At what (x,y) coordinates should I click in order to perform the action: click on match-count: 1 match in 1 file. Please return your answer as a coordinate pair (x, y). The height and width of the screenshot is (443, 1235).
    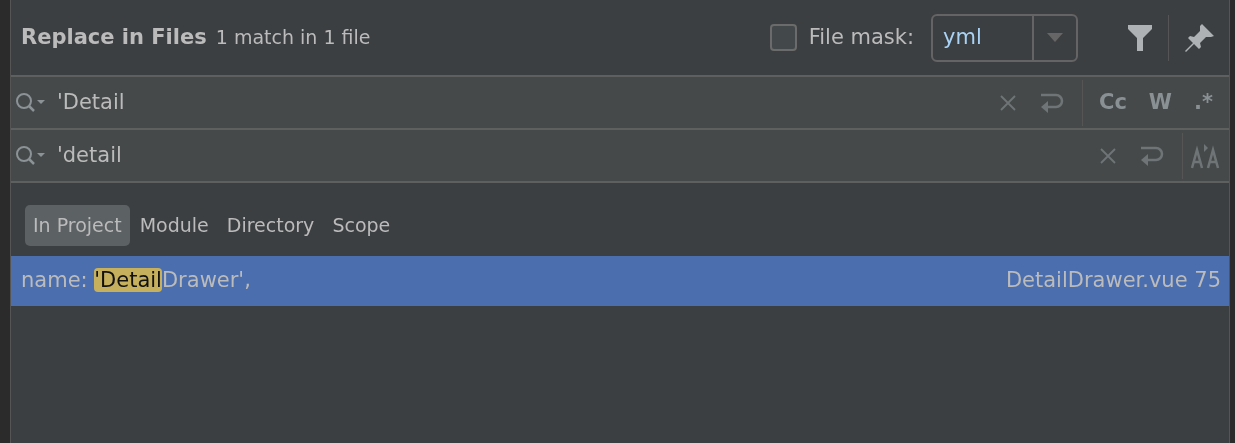
    Looking at the image, I should click on (293, 38).